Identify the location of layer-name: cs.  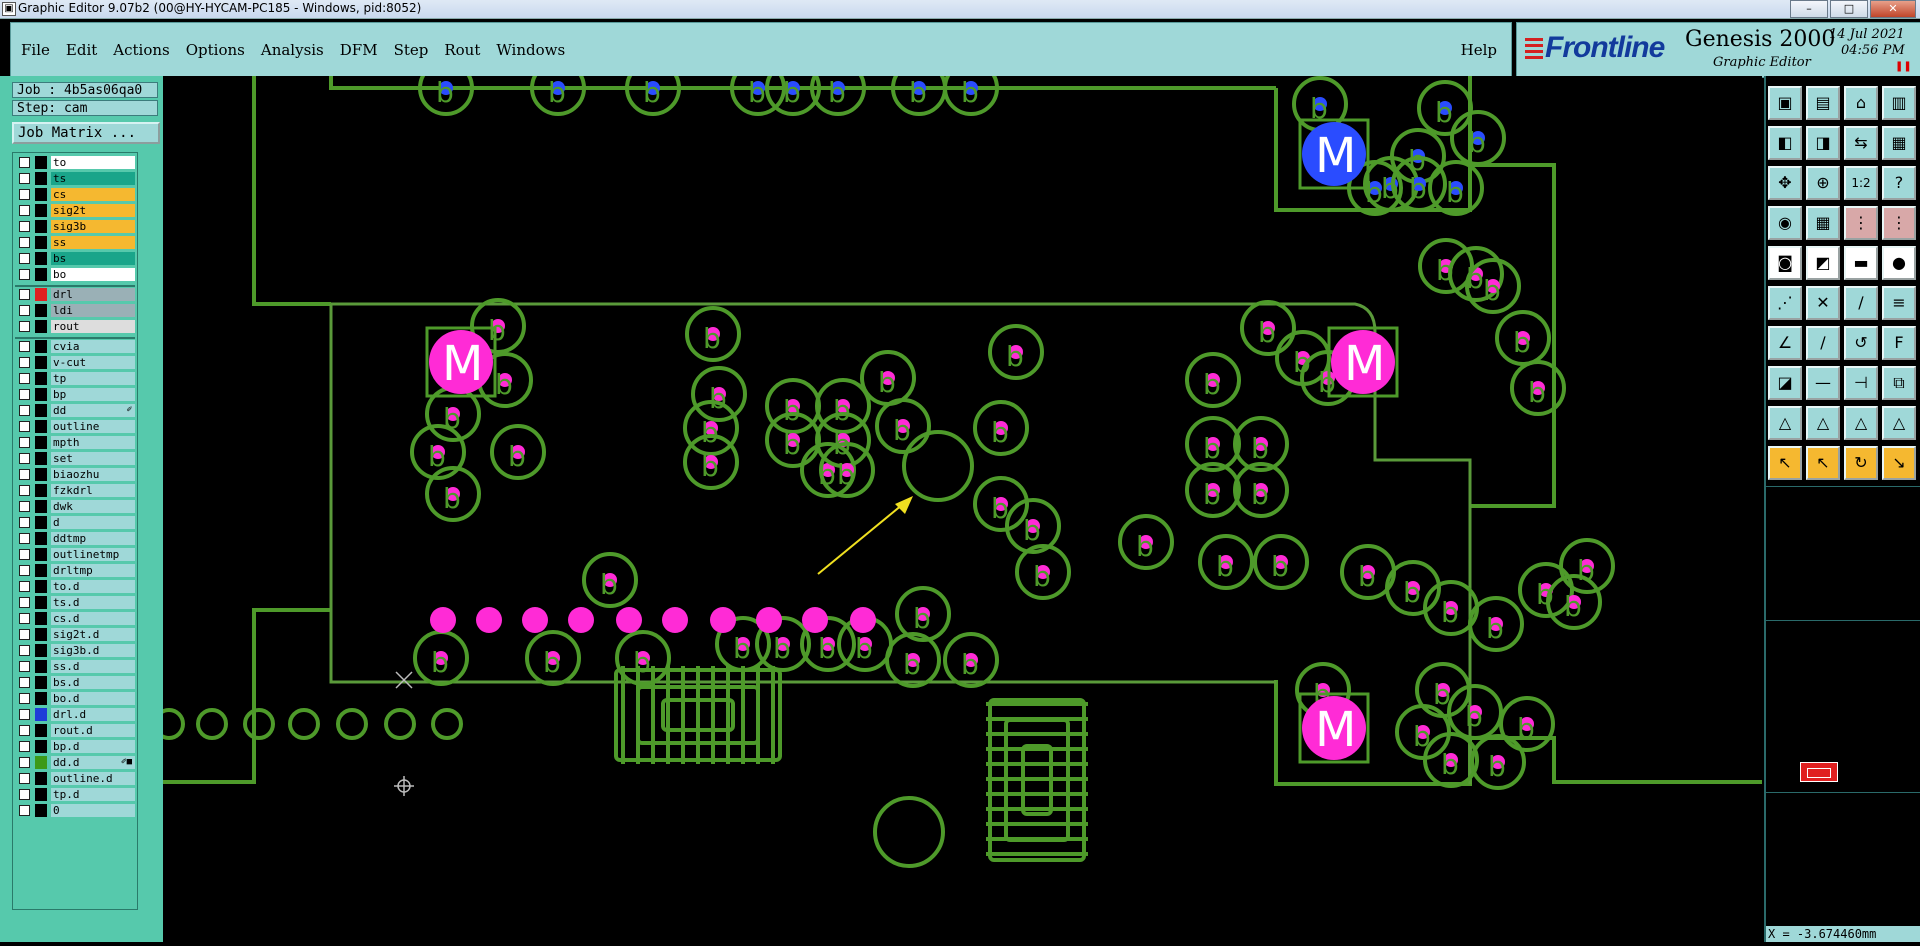
(93, 194).